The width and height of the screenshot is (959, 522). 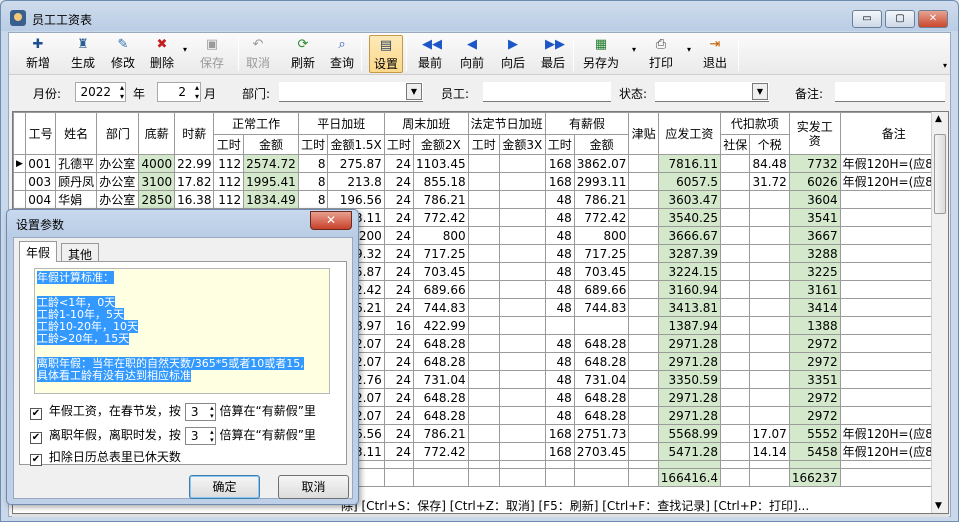 What do you see at coordinates (430, 54) in the screenshot?
I see `first-button: ◀◀ 最前` at bounding box center [430, 54].